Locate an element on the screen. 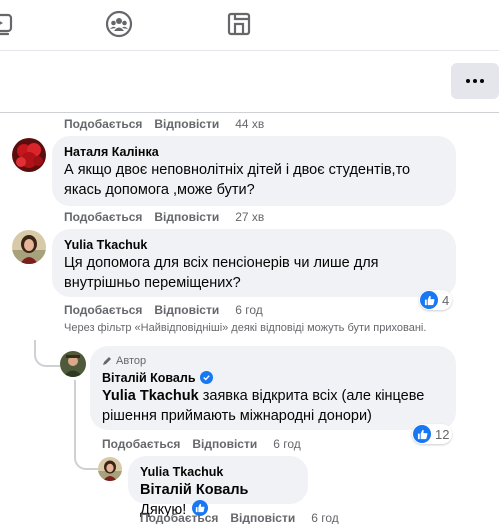 The height and width of the screenshot is (524, 499). reply-bubble: Yulia Tkachuk Віталій Коваль Дякую! is located at coordinates (218, 487).